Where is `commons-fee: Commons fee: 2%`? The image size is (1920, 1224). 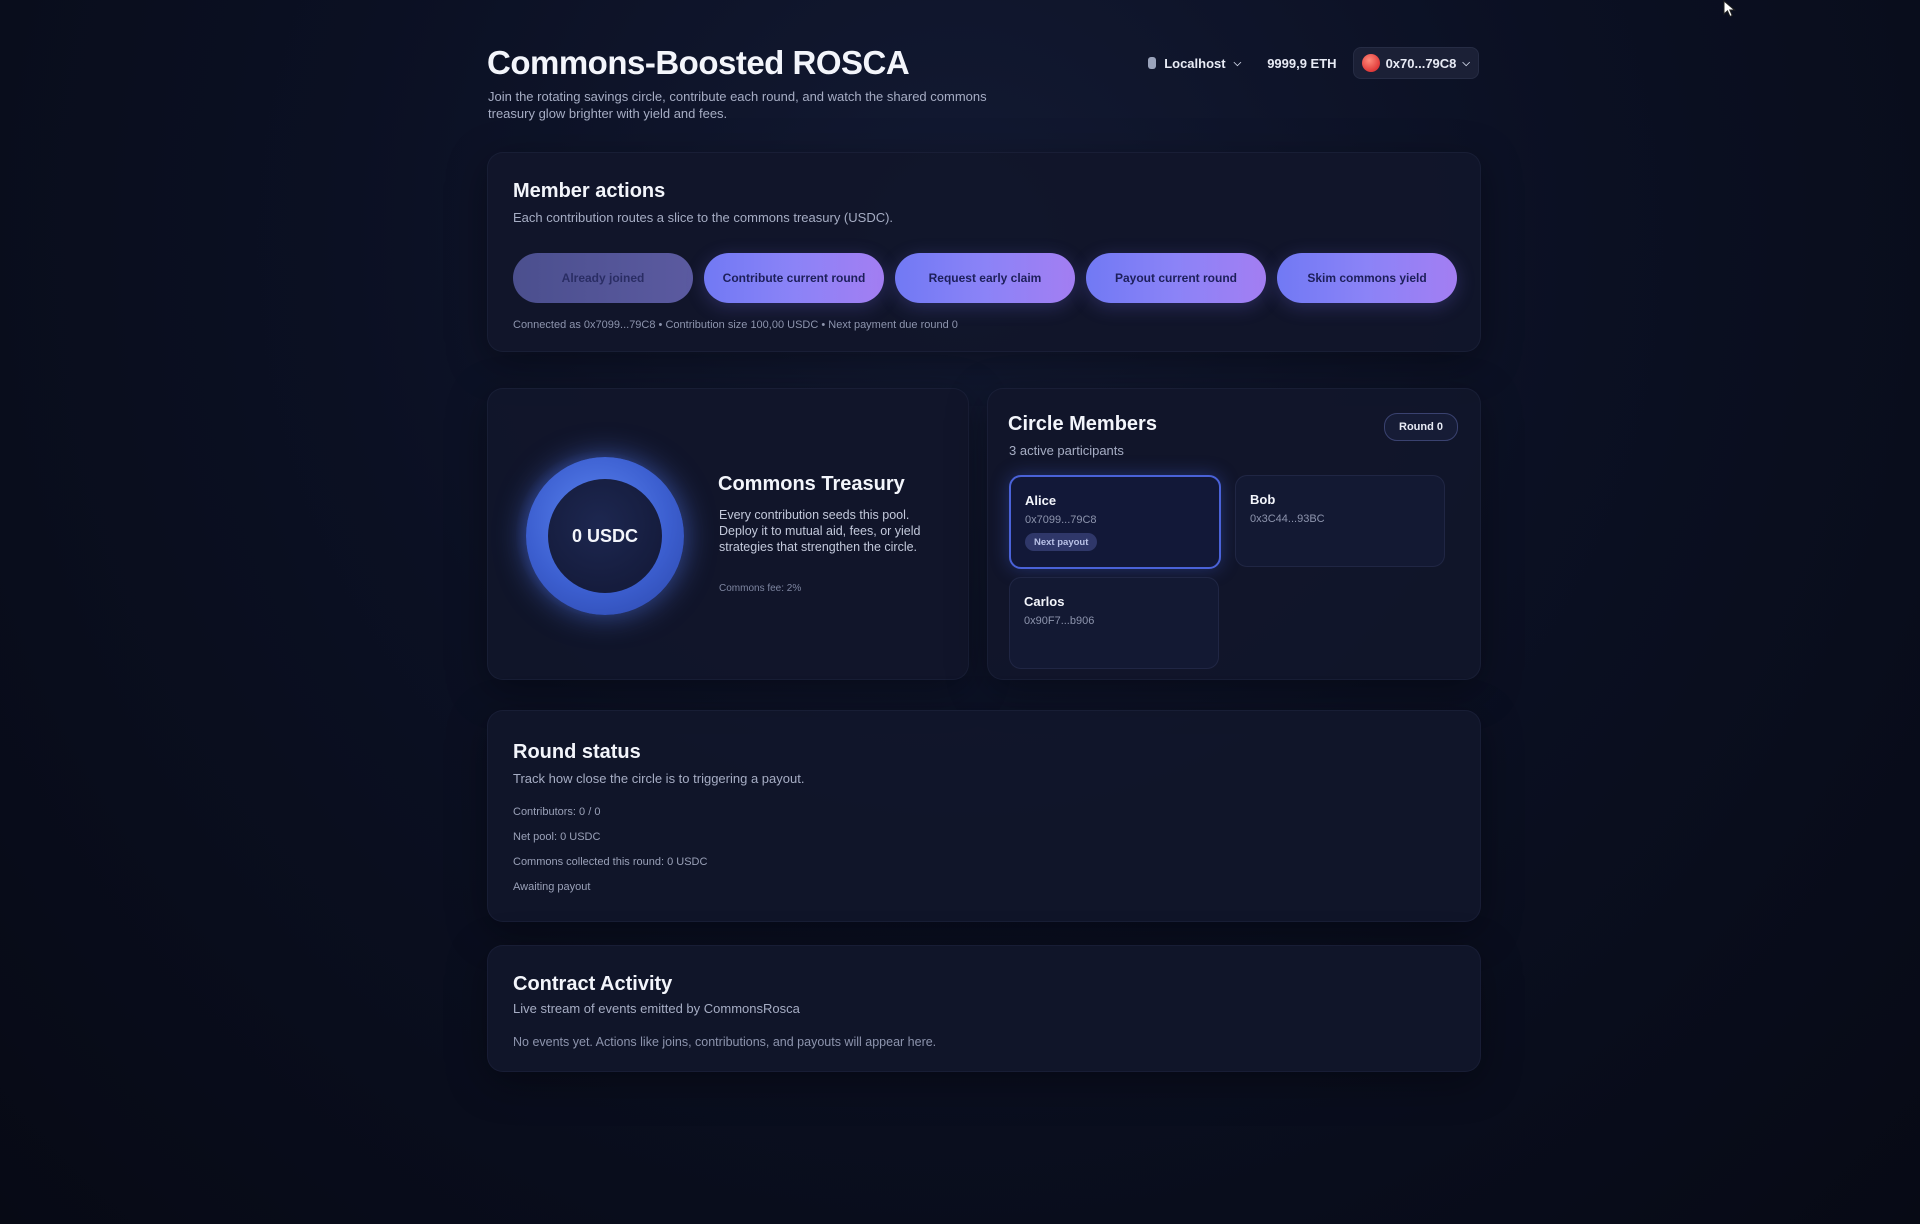
commons-fee: Commons fee: 2% is located at coordinates (760, 588).